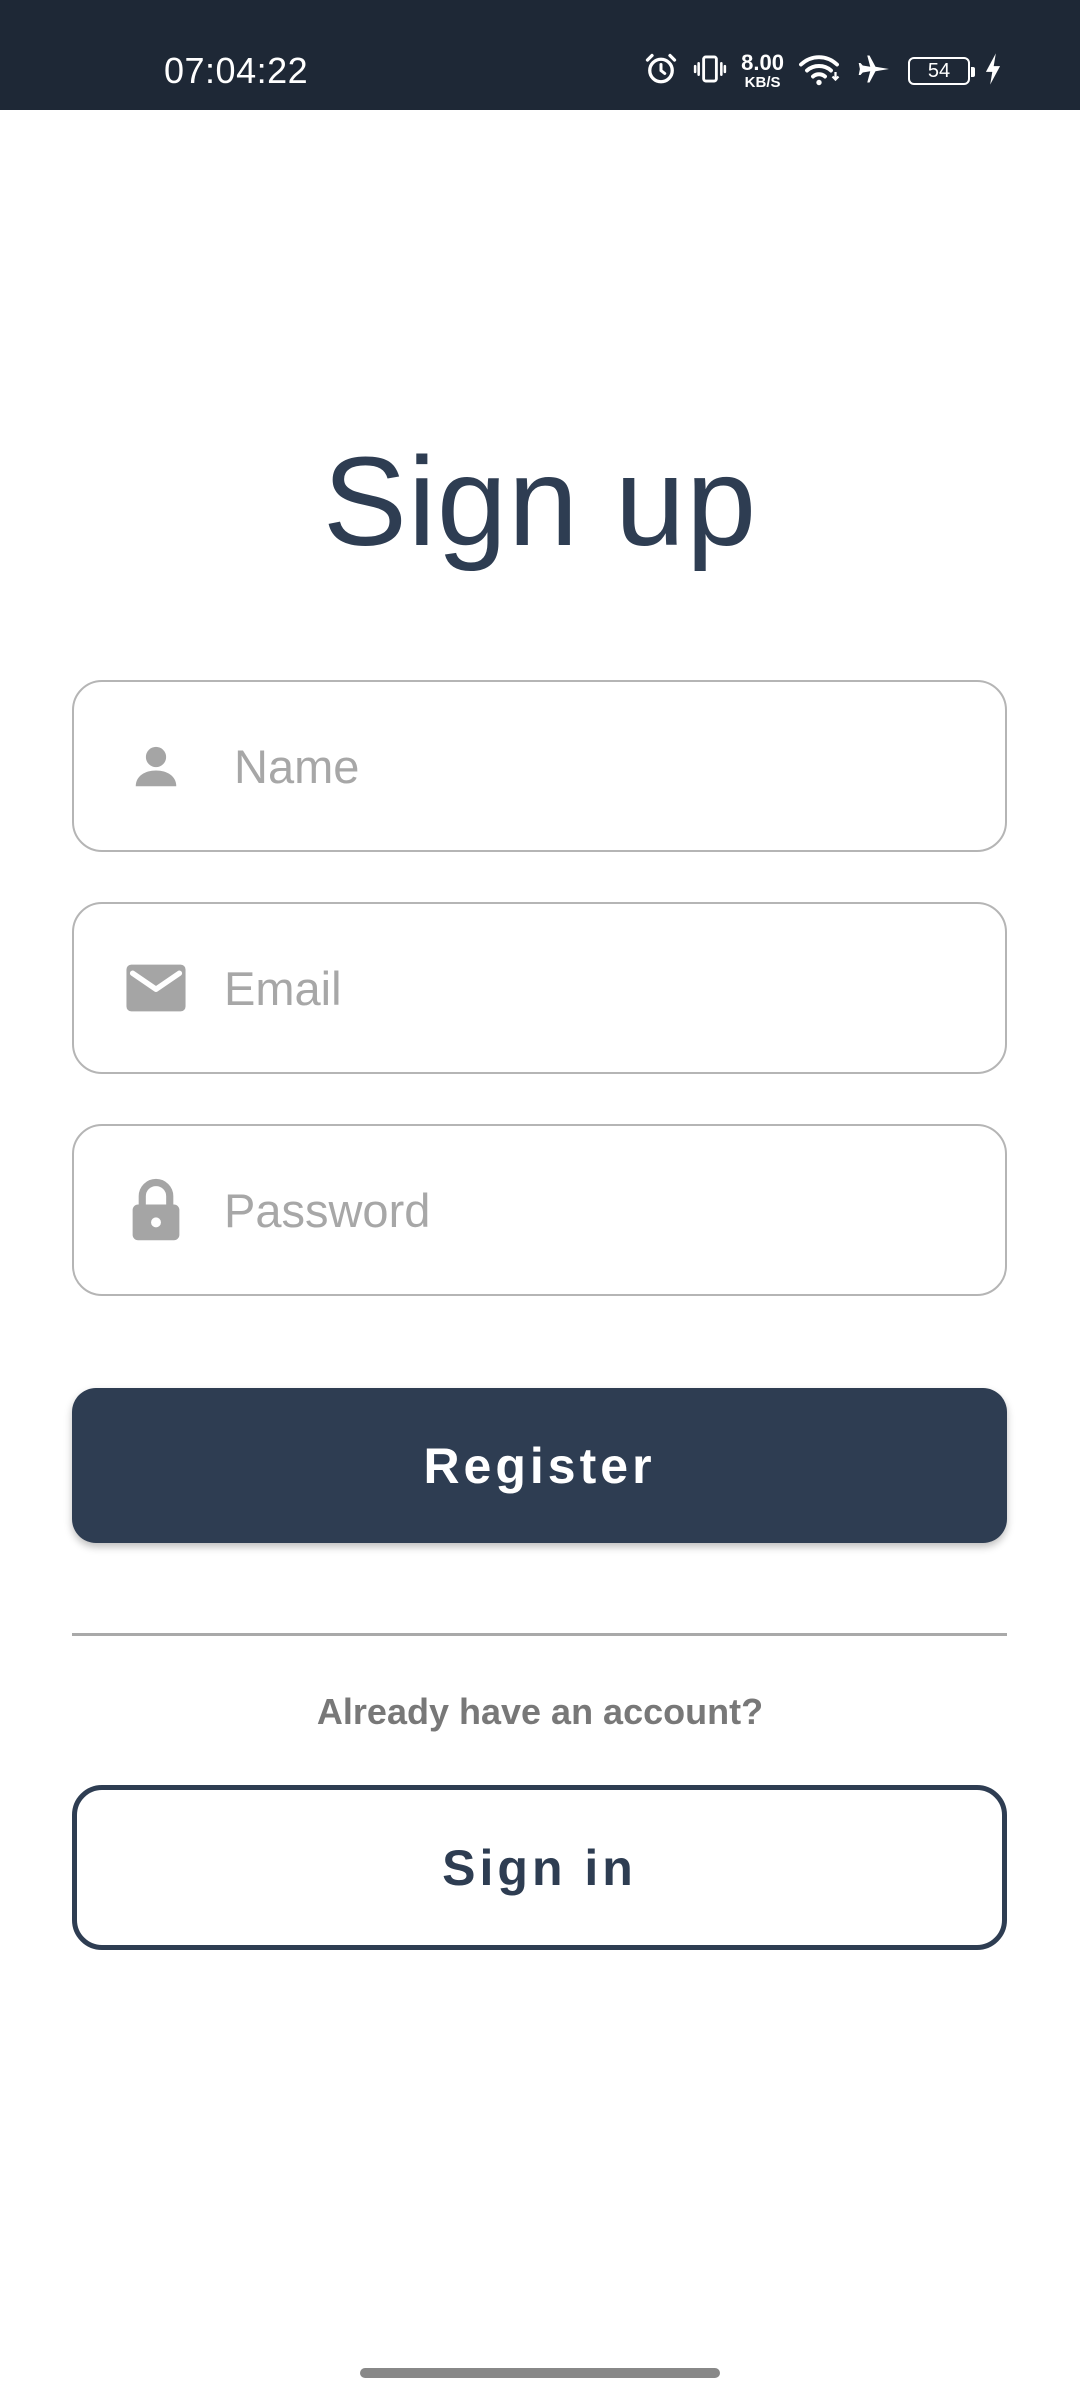 The width and height of the screenshot is (1080, 2400). I want to click on email-field, so click(539, 988).